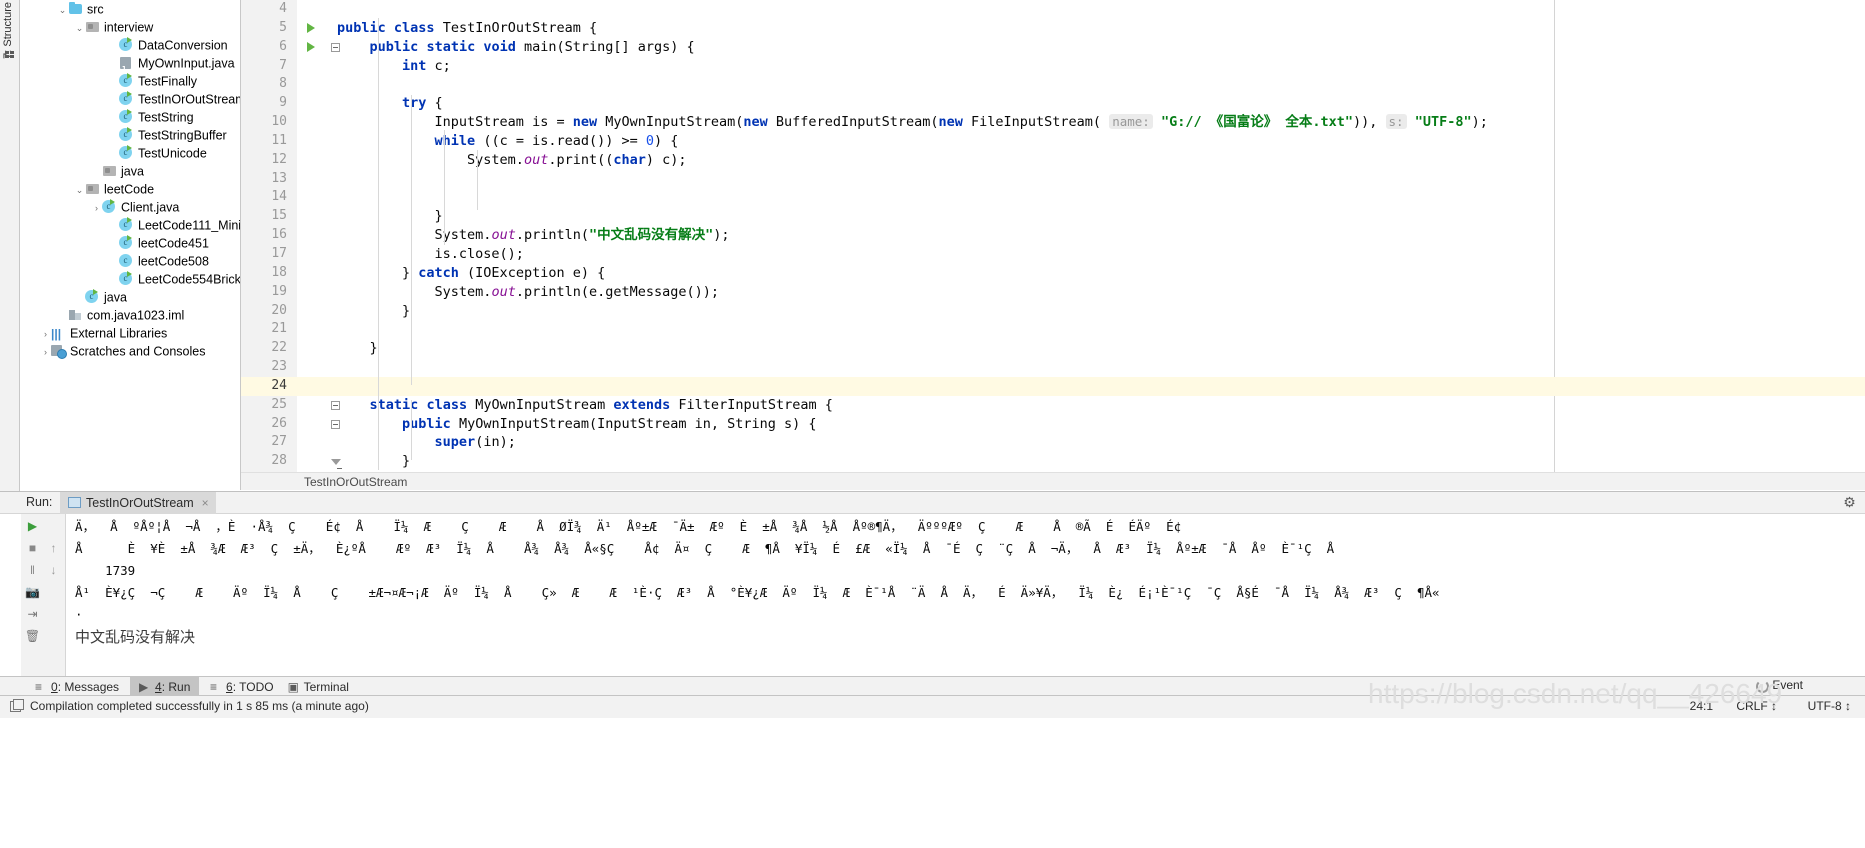  I want to click on file-encoding: UTF-8 ↕, so click(1829, 706).